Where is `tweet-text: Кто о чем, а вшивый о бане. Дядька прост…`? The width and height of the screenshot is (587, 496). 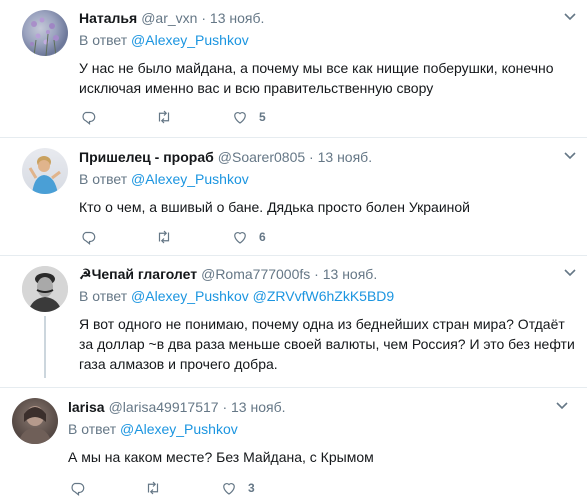
tweet-text: Кто о чем, а вшивый о бане. Дядька прост… is located at coordinates (274, 207).